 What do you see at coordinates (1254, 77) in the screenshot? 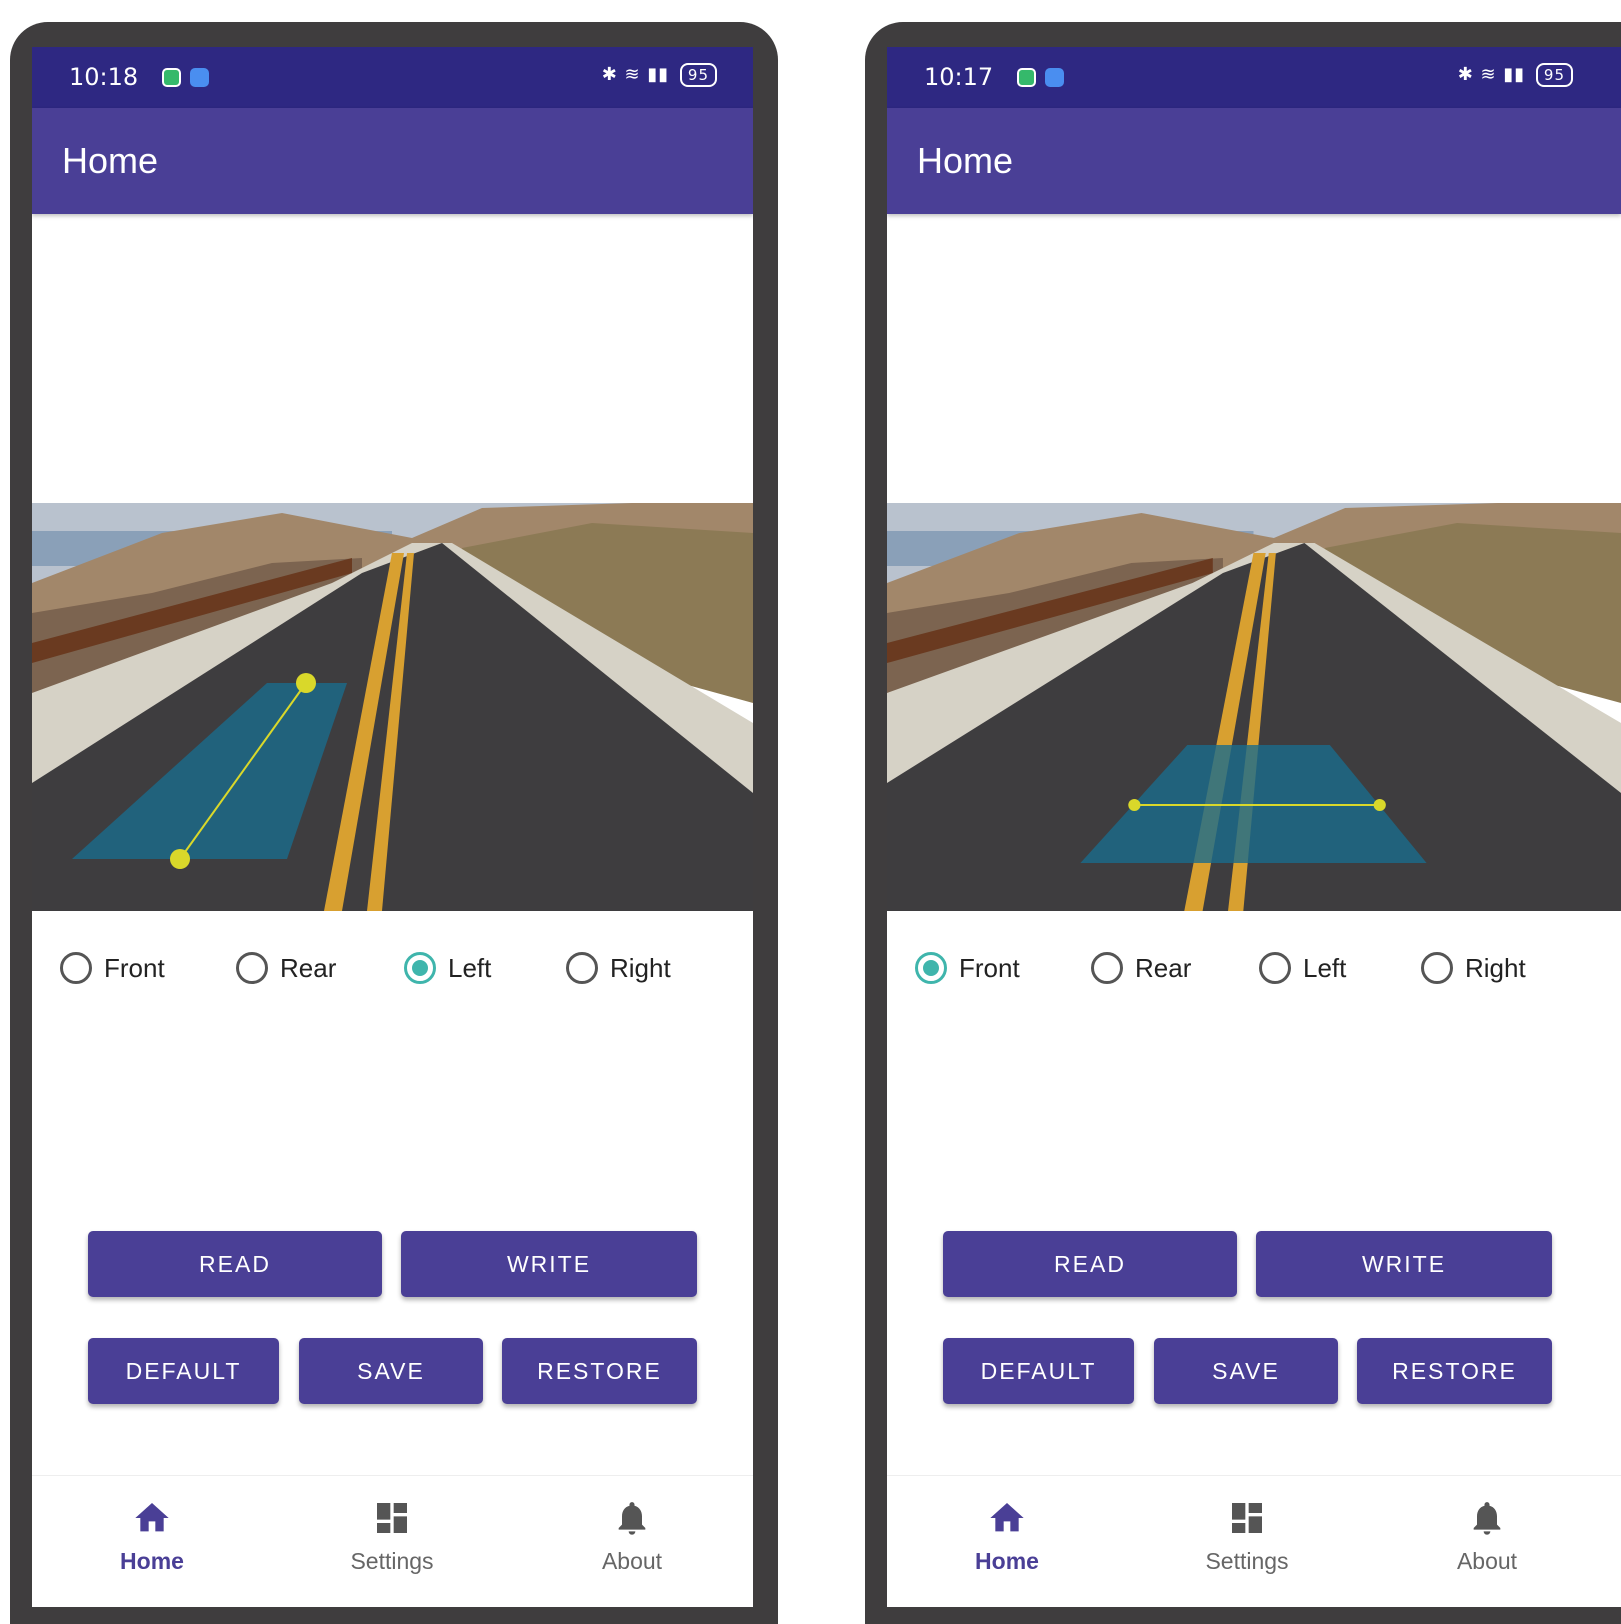
I see `status-bar: 10:17 ✱ ≋ ▮▮ 95` at bounding box center [1254, 77].